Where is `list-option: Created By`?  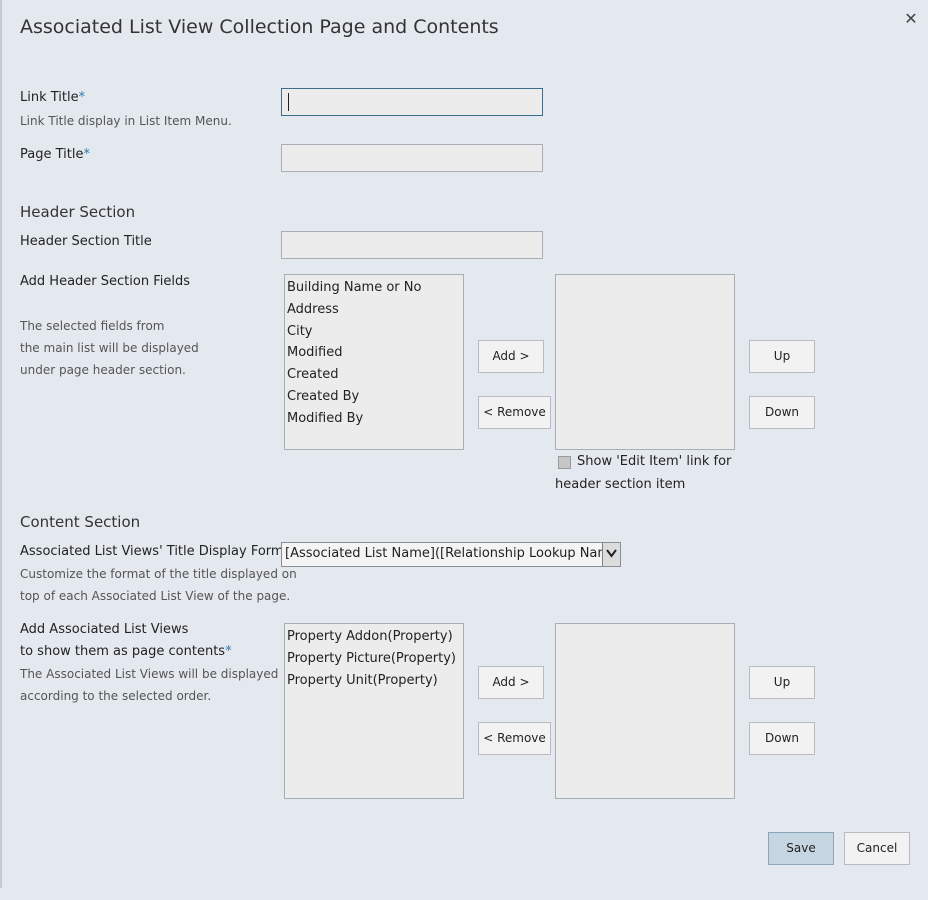 list-option: Created By is located at coordinates (375, 397).